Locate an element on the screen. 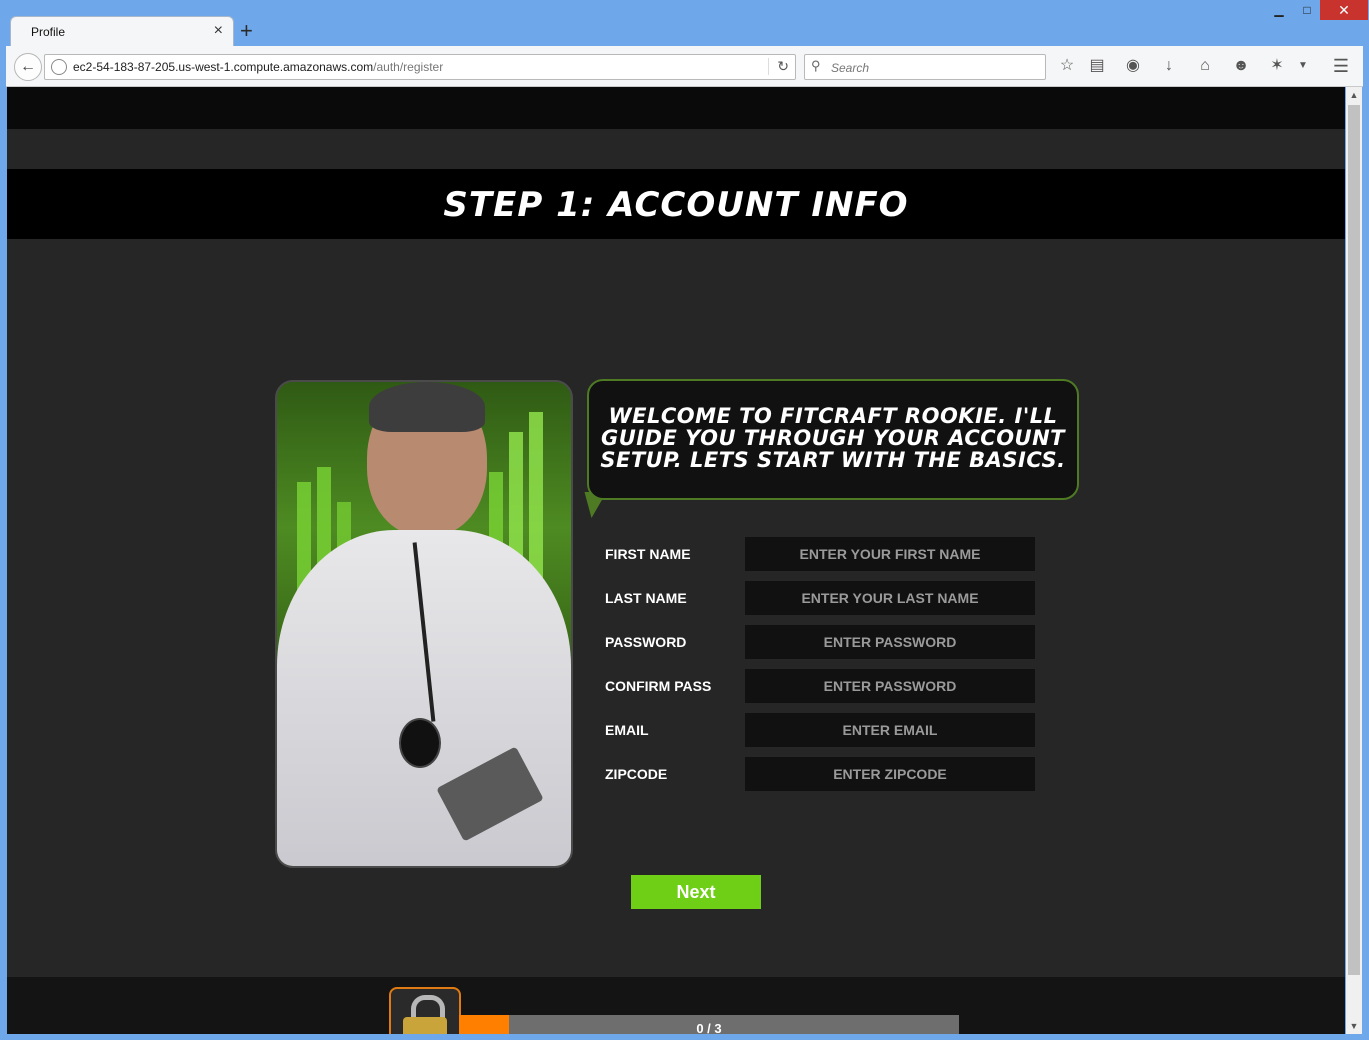  step-banner: STEP 1: ACCOUNT INFO is located at coordinates (676, 204).